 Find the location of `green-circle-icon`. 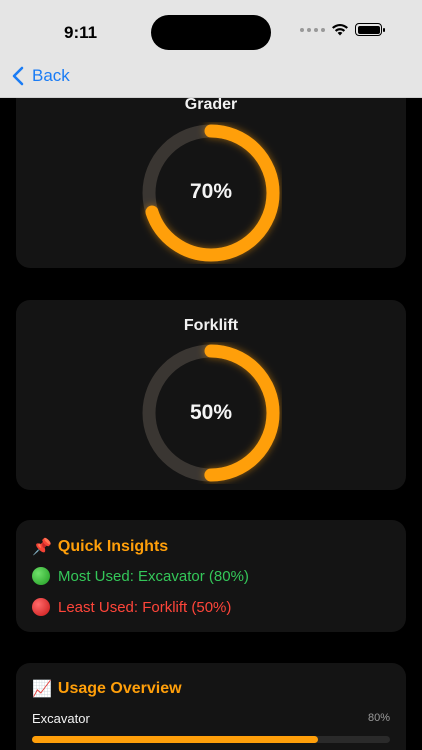

green-circle-icon is located at coordinates (41, 576).